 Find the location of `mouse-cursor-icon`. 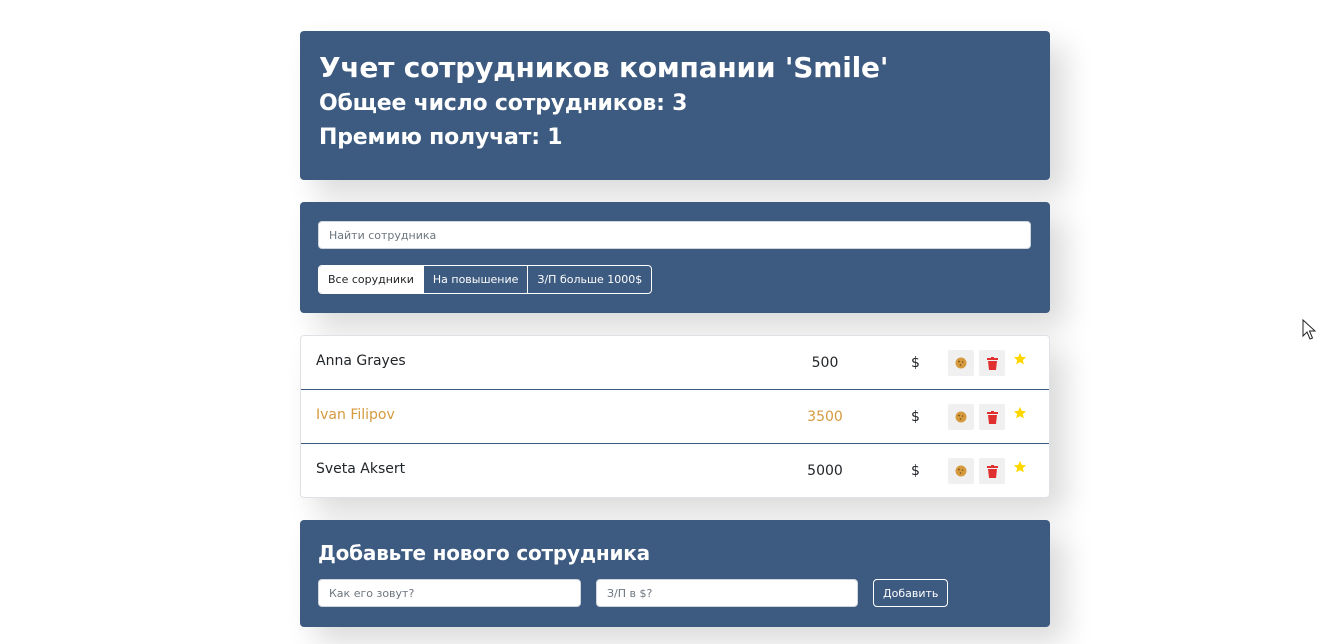

mouse-cursor-icon is located at coordinates (1309, 329).